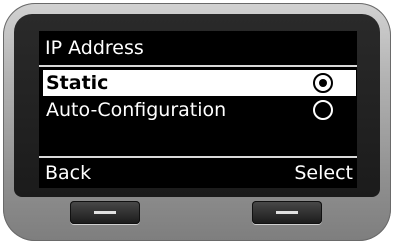 The height and width of the screenshot is (245, 396). I want to click on option-label: Static, so click(77, 83).